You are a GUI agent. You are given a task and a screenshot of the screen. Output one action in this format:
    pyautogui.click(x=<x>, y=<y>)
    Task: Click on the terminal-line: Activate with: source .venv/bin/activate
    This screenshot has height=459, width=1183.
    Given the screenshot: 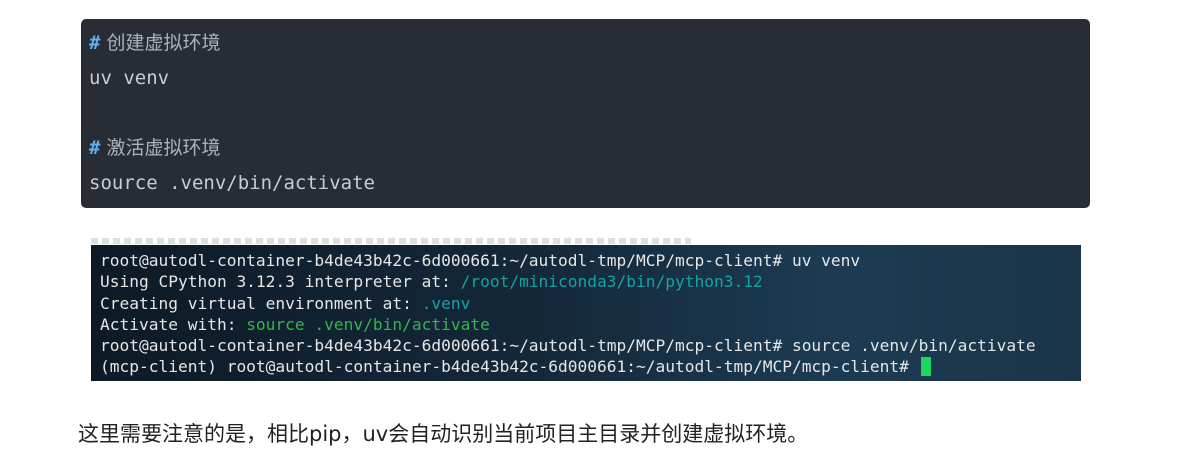 What is the action you would take?
    pyautogui.click(x=590, y=324)
    